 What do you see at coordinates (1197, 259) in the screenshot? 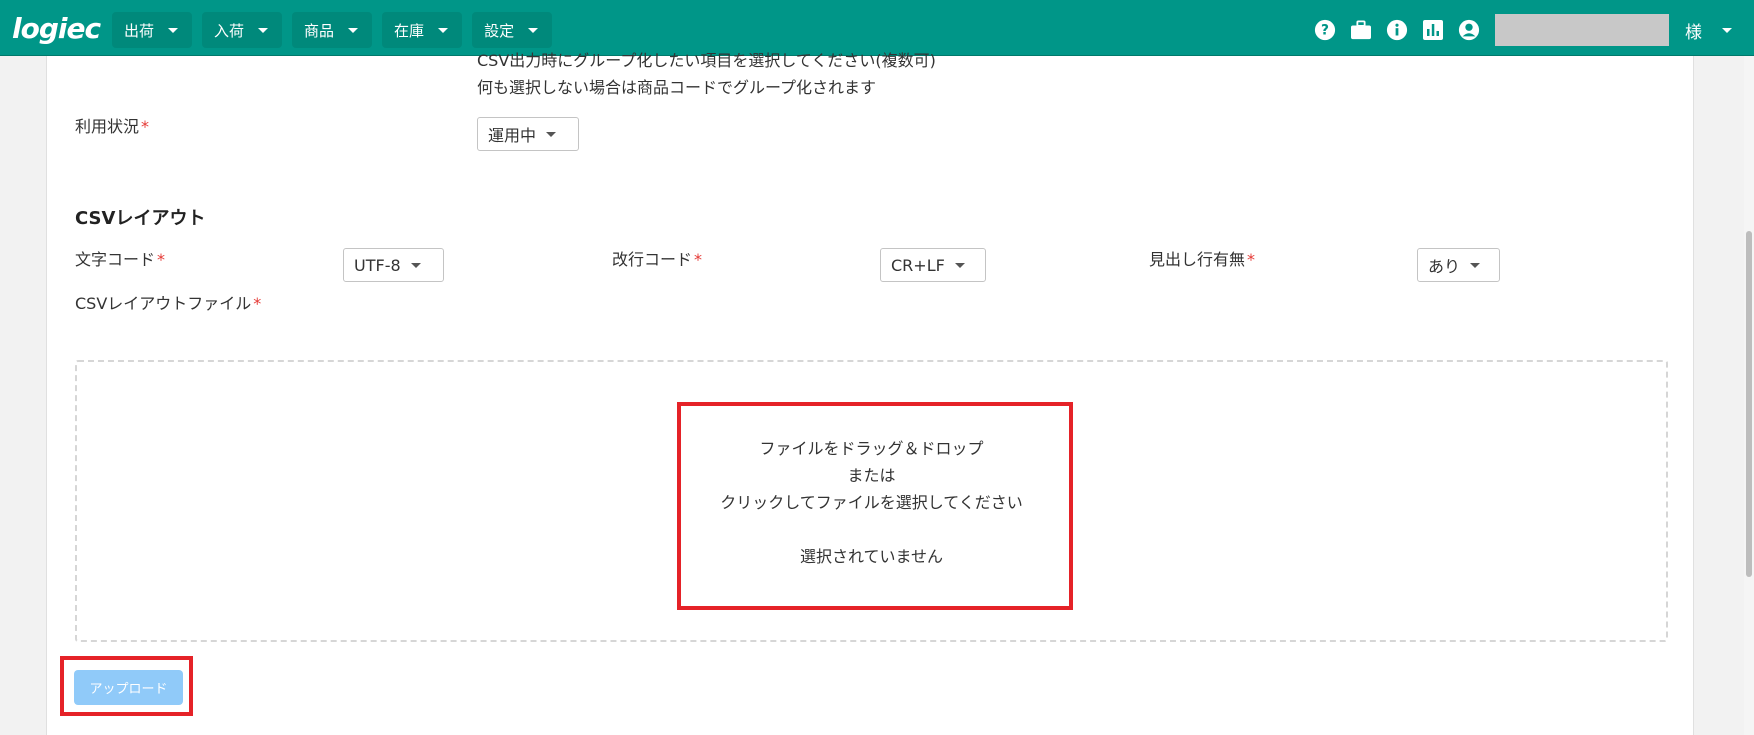
I see `header-row-label-text: 見出し行有無` at bounding box center [1197, 259].